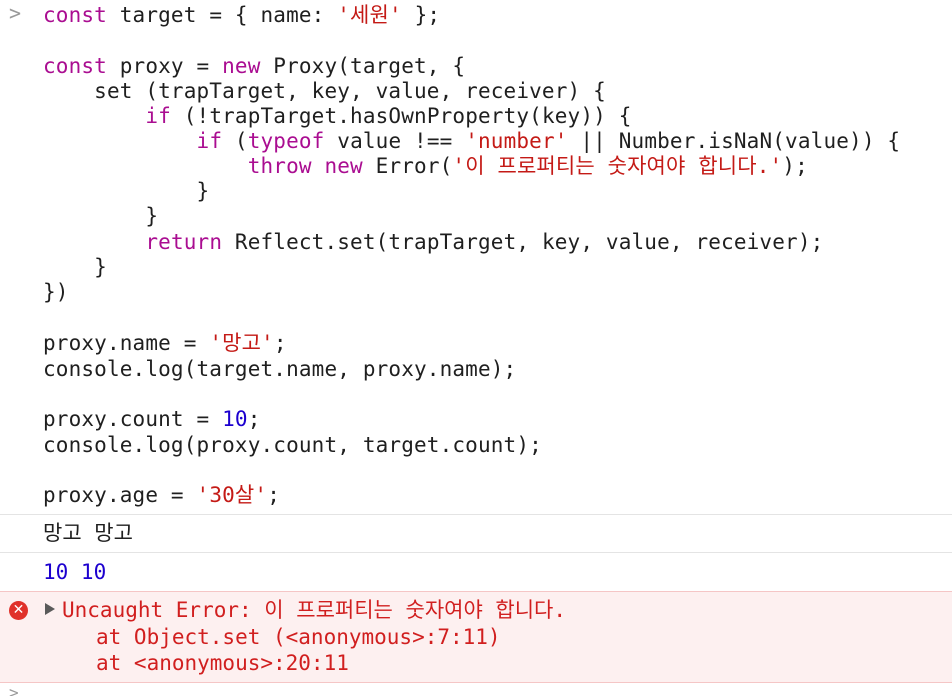  I want to click on code-line-13: console.log(target.name, proxy.name);, so click(279, 369).